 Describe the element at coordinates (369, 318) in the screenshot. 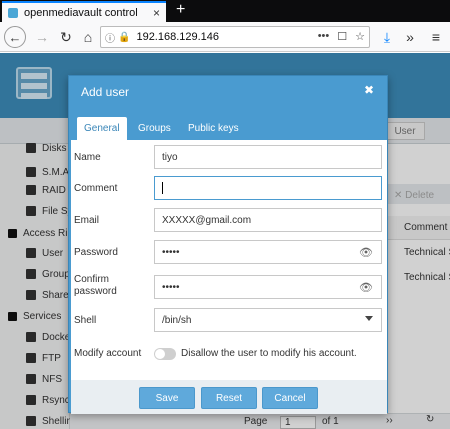

I see `chevron-down-icon` at that location.